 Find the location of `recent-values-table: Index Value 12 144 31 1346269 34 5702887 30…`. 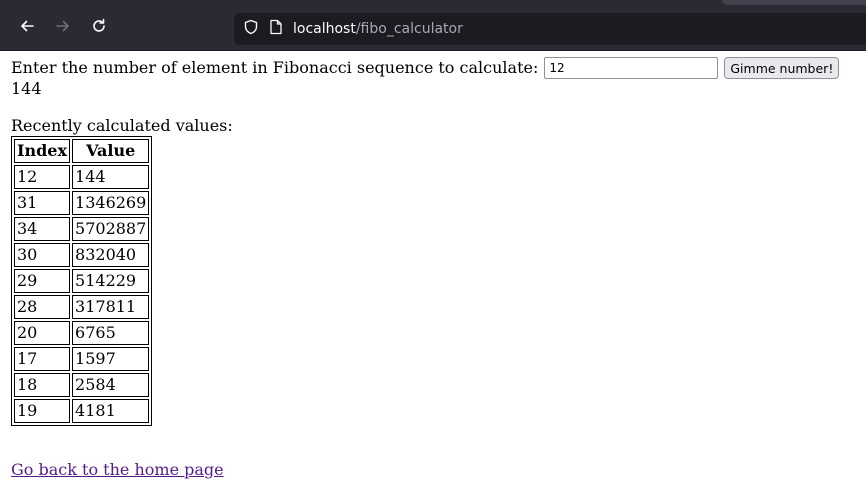

recent-values-table: Index Value 12 144 31 1346269 34 5702887 30… is located at coordinates (82, 281).